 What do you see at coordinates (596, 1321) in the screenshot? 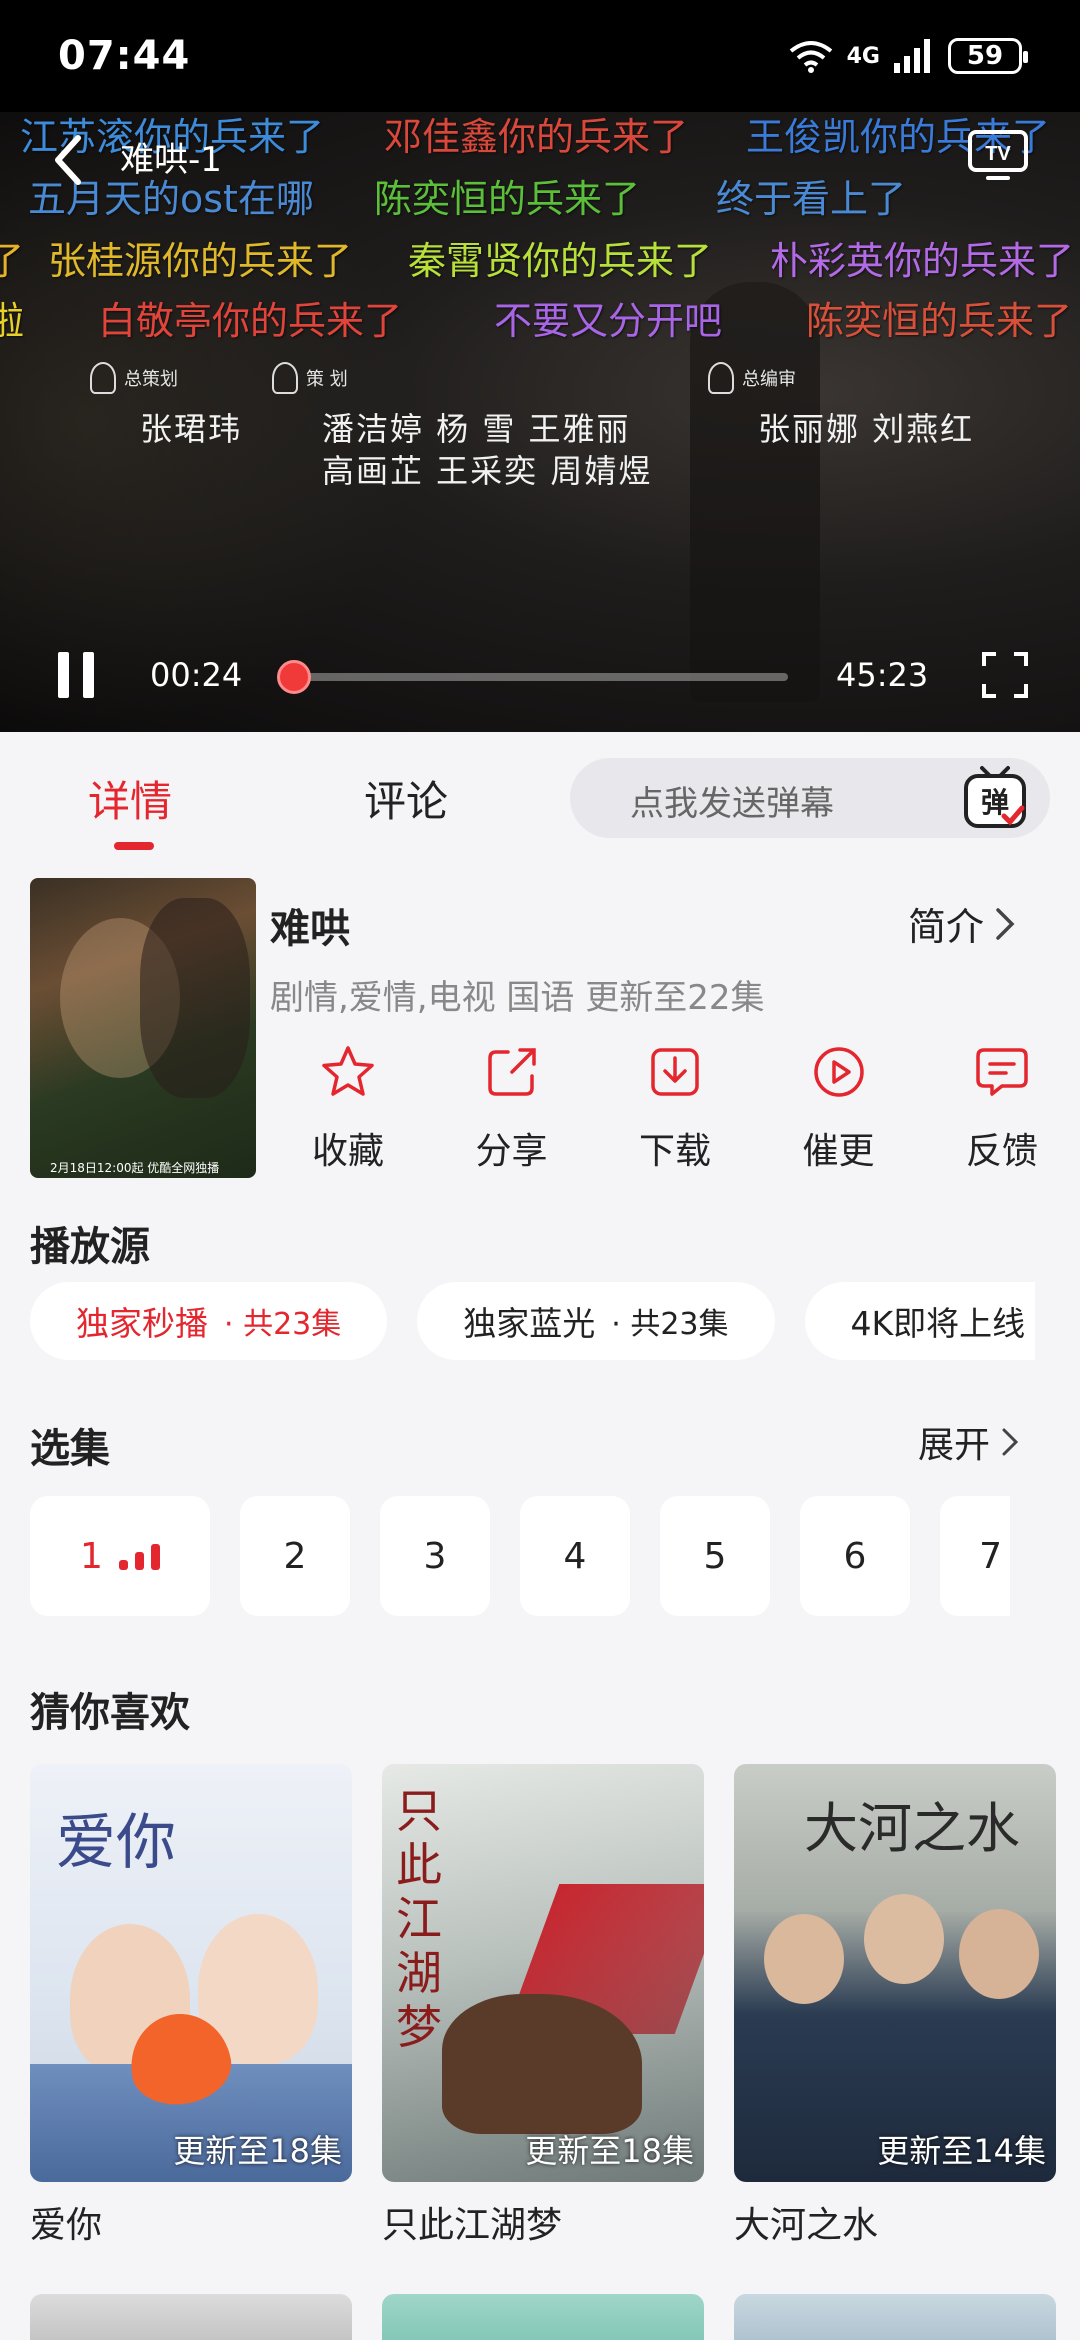
I see `source-item: 独家蓝光 · 共23集` at bounding box center [596, 1321].